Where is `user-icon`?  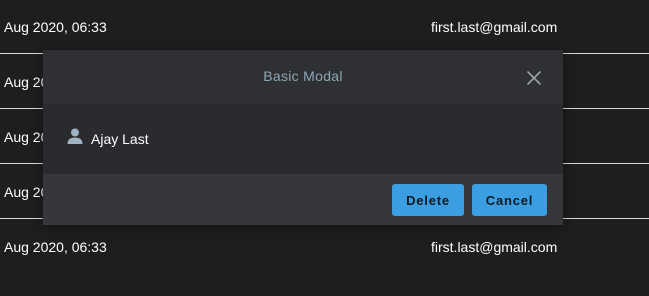 user-icon is located at coordinates (75, 136).